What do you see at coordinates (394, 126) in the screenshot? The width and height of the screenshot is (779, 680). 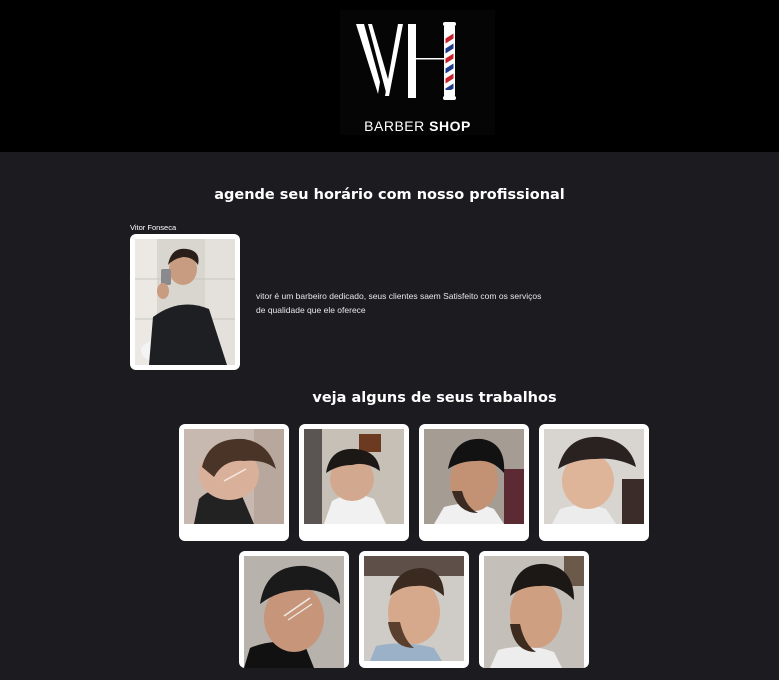 I see `brand-name-light: BARBER` at bounding box center [394, 126].